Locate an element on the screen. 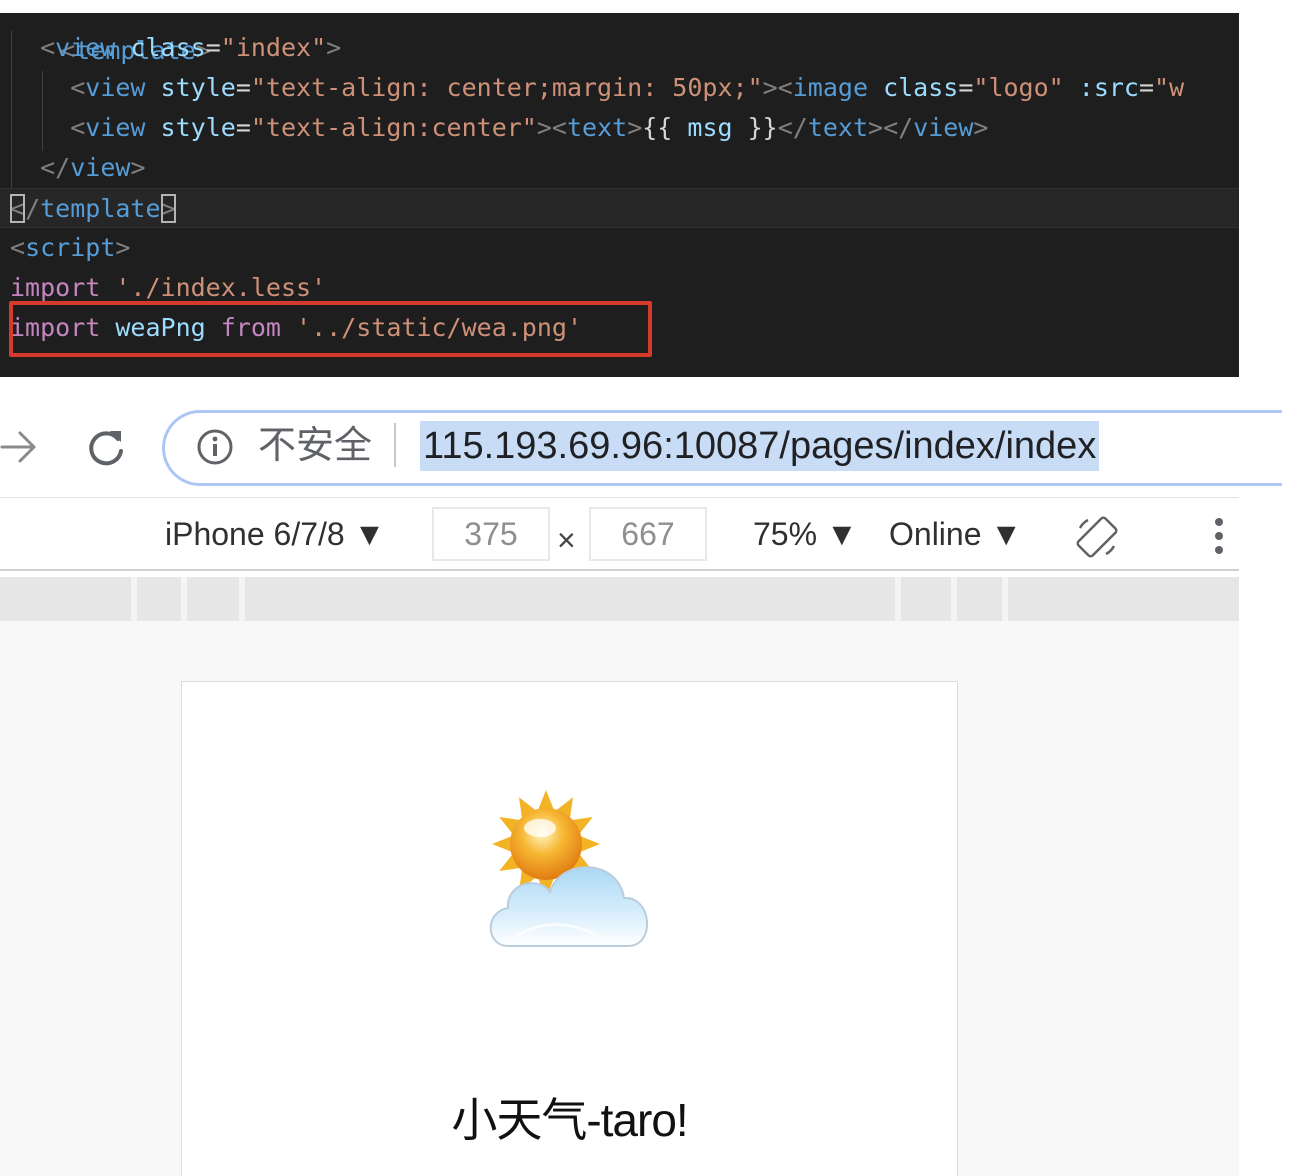  partly-cloudy-icon is located at coordinates (569, 868).